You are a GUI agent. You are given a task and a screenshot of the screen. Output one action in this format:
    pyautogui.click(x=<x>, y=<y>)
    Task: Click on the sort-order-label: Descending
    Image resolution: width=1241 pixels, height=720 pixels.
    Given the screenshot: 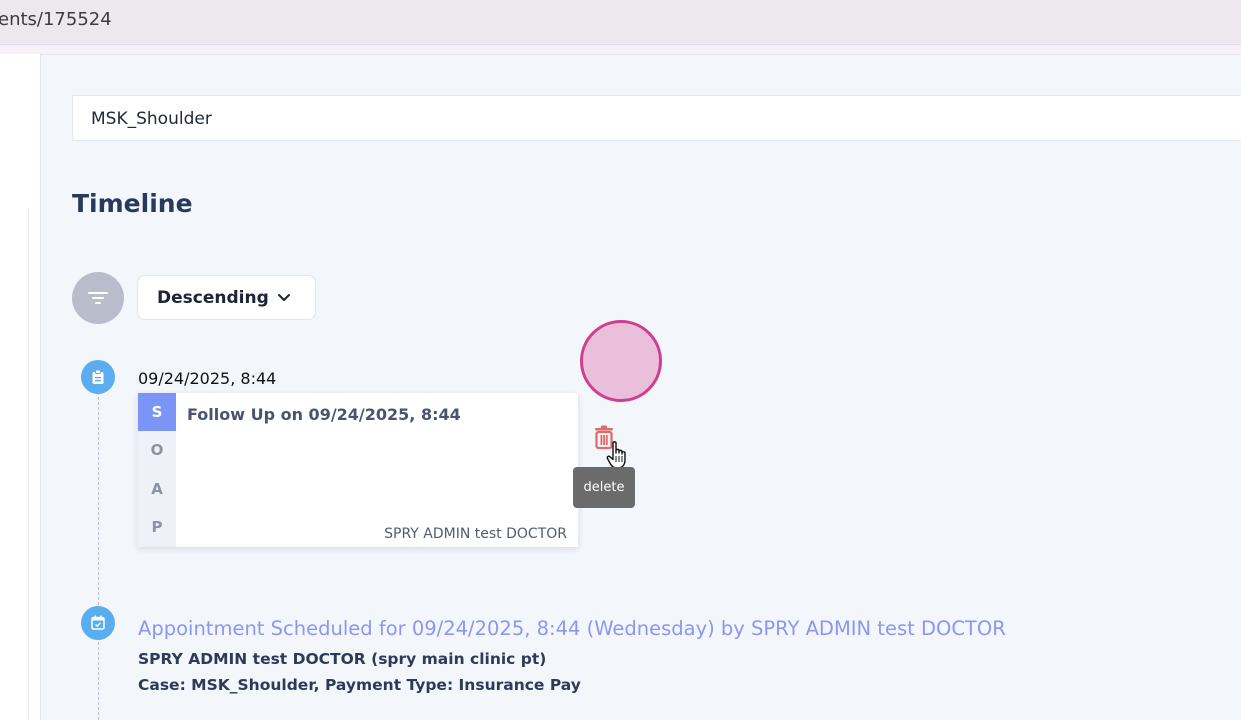 What is the action you would take?
    pyautogui.click(x=213, y=298)
    